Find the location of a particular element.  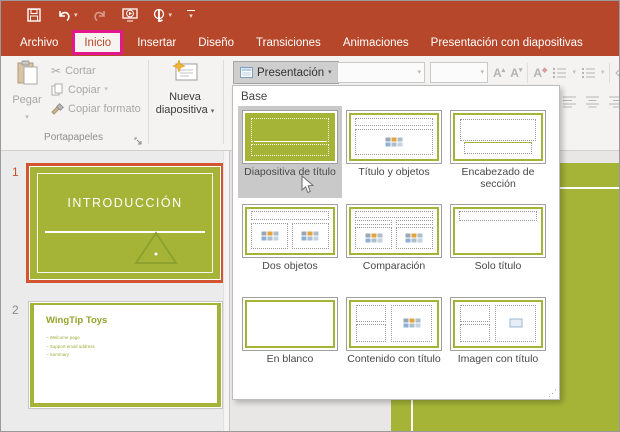

bullet-item: Welcome page is located at coordinates (70, 338).